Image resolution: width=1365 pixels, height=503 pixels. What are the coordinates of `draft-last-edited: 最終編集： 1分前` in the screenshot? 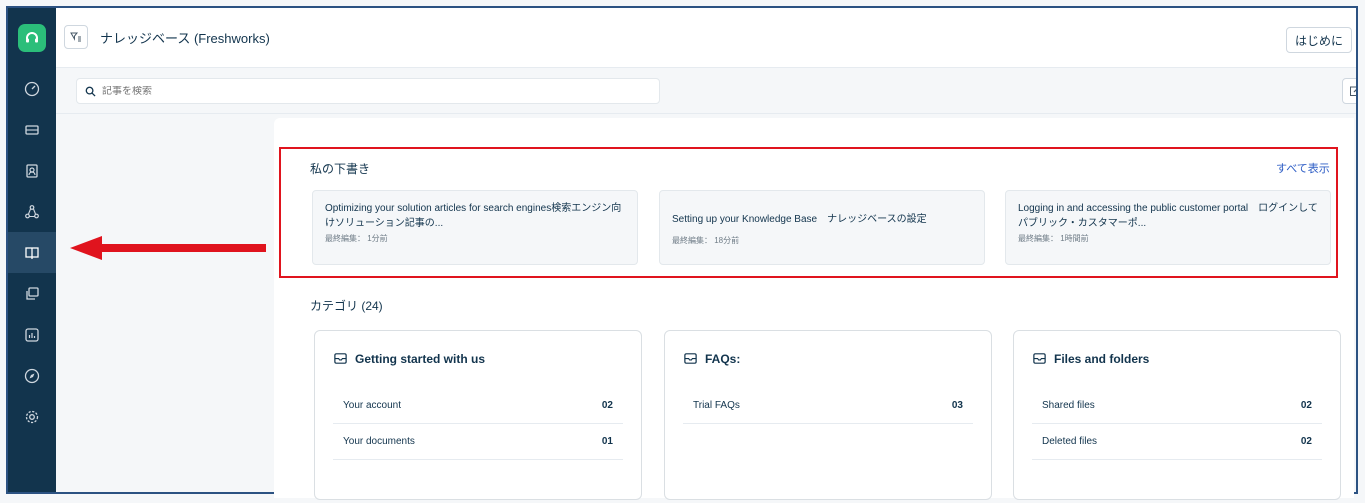 It's located at (356, 238).